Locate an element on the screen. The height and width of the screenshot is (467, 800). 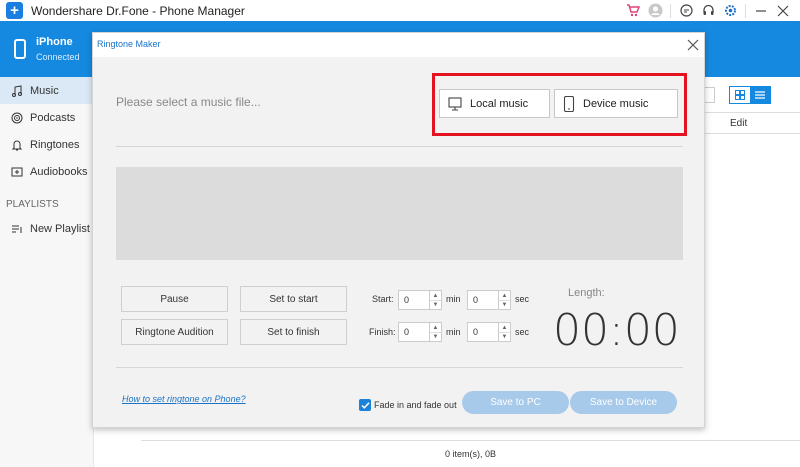
column-edit: Edit is located at coordinates (738, 123).